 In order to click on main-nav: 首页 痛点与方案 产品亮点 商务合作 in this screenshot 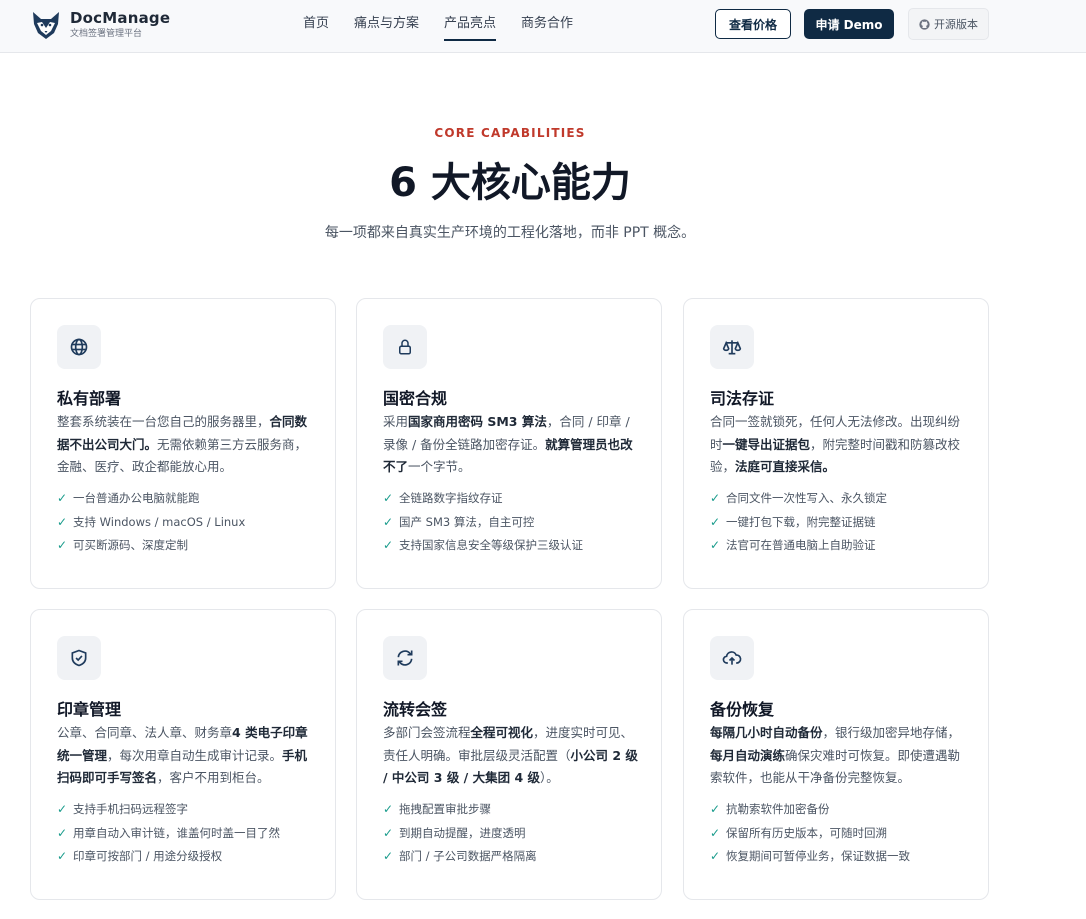, I will do `click(450, 26)`.